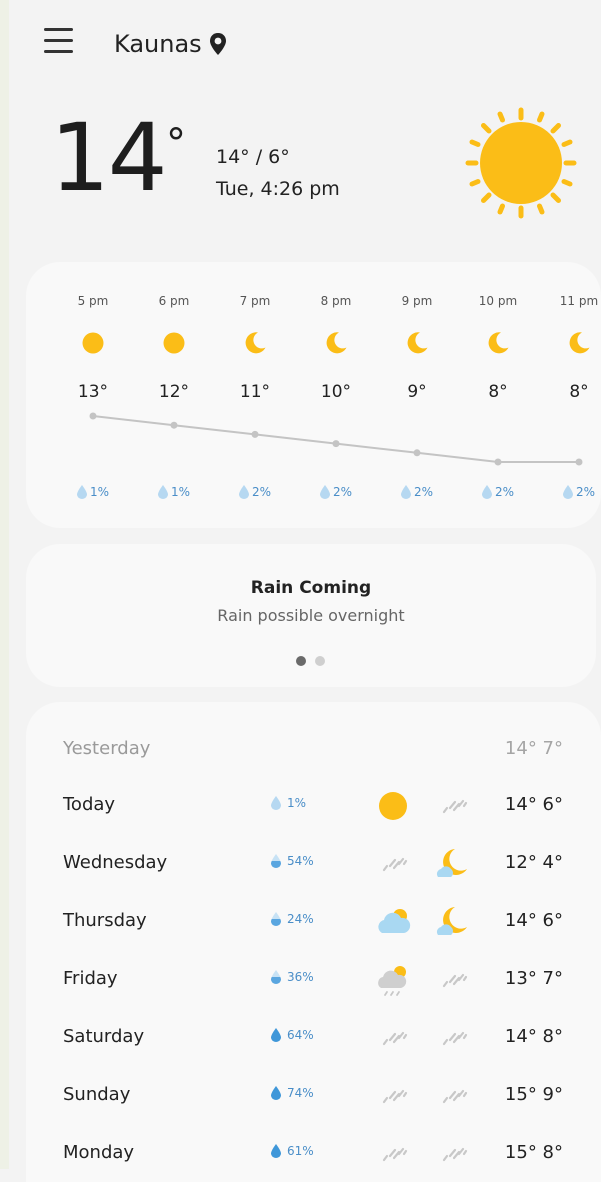 The height and width of the screenshot is (1182, 601). I want to click on page-indicator, so click(310, 661).